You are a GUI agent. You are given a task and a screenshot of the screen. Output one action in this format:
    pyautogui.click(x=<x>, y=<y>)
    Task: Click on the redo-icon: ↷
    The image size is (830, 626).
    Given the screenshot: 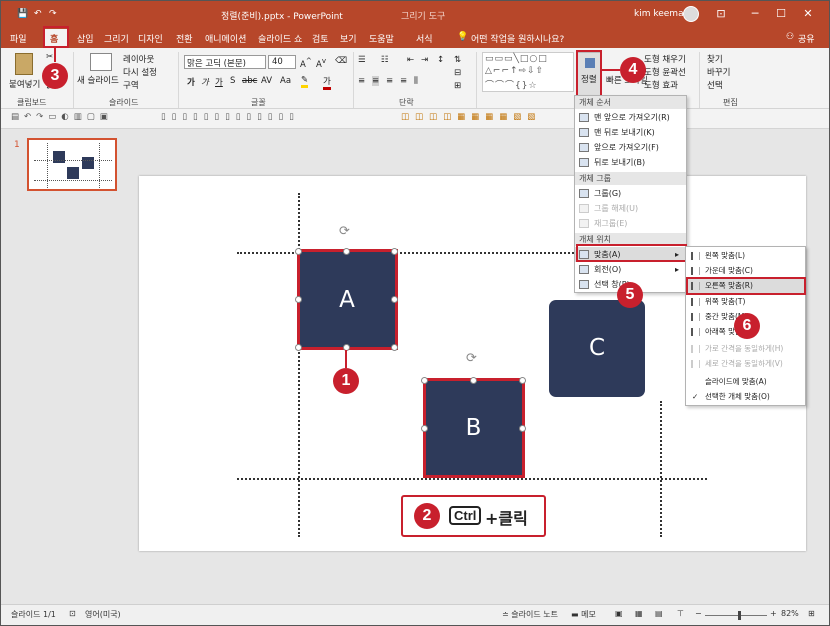 What is the action you would take?
    pyautogui.click(x=53, y=14)
    